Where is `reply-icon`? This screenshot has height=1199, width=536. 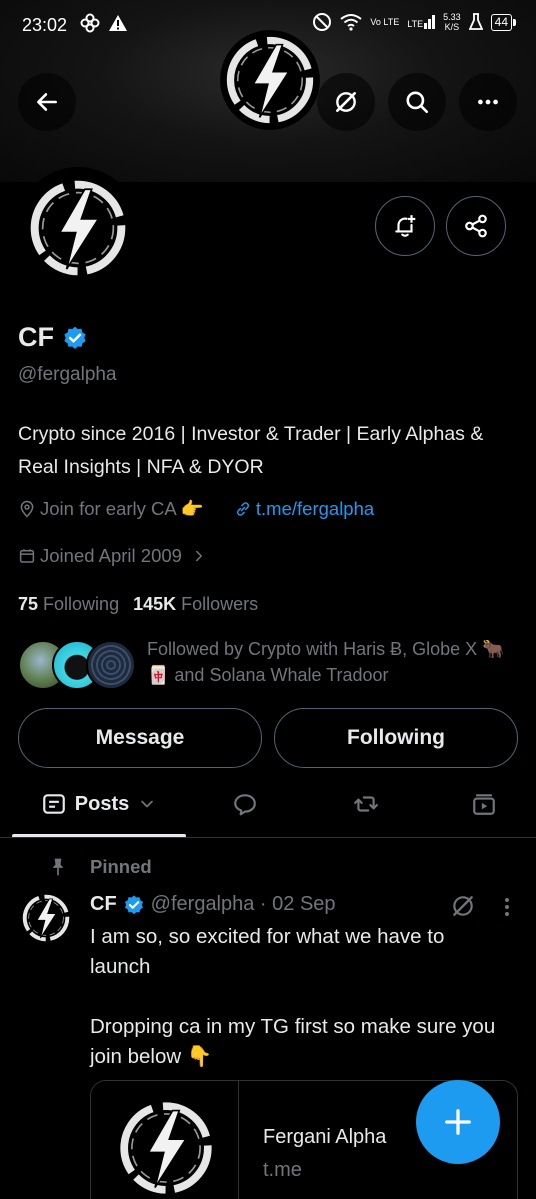 reply-icon is located at coordinates (245, 805).